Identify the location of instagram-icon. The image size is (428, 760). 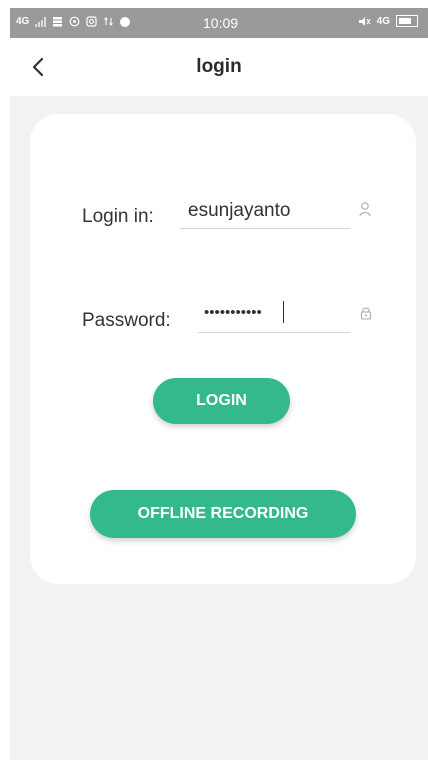
(91, 21).